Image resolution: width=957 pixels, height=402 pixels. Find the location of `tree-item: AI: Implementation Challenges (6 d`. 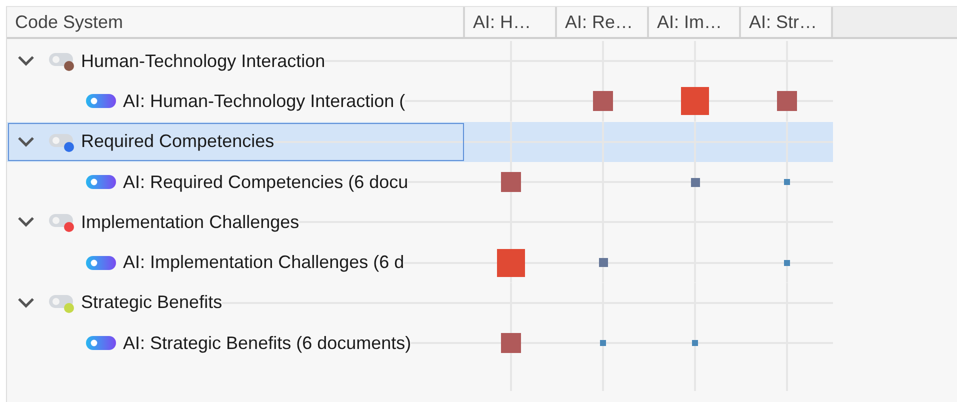

tree-item: AI: Implementation Challenges (6 d is located at coordinates (236, 262).